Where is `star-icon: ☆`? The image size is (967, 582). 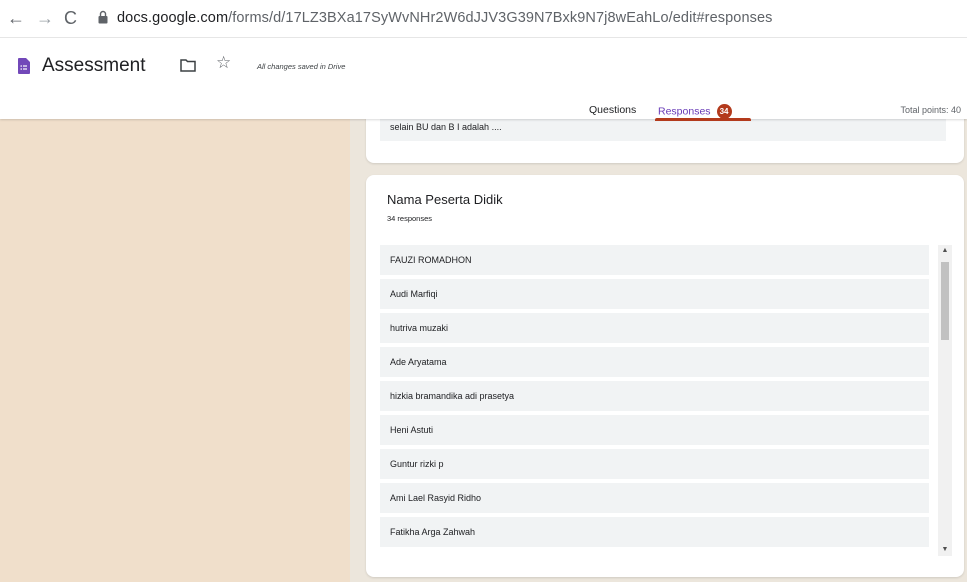 star-icon: ☆ is located at coordinates (223, 63).